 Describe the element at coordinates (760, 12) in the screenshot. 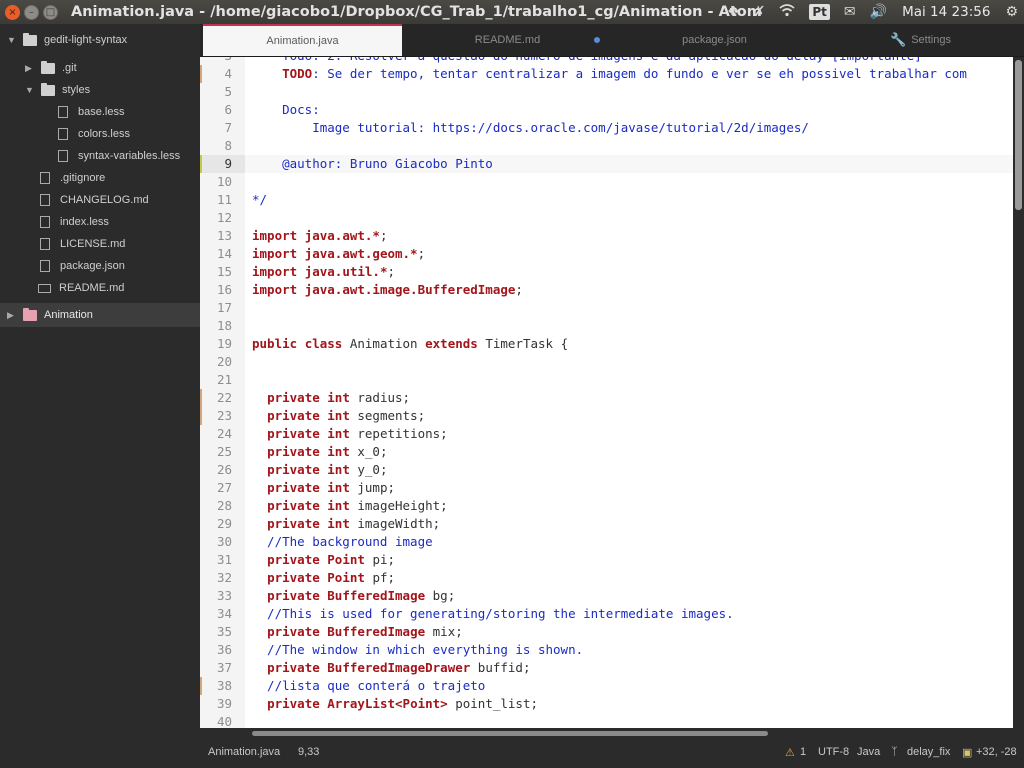

I see `network-cross-icon: ✗` at that location.